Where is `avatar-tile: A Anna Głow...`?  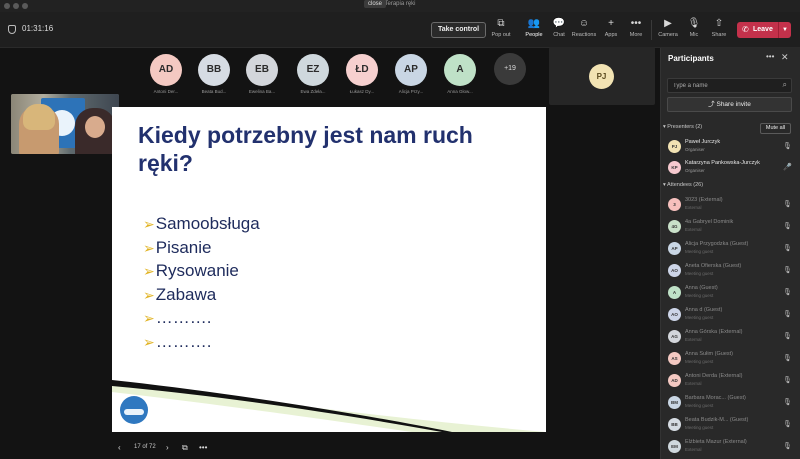 avatar-tile: A Anna Głow... is located at coordinates (460, 74).